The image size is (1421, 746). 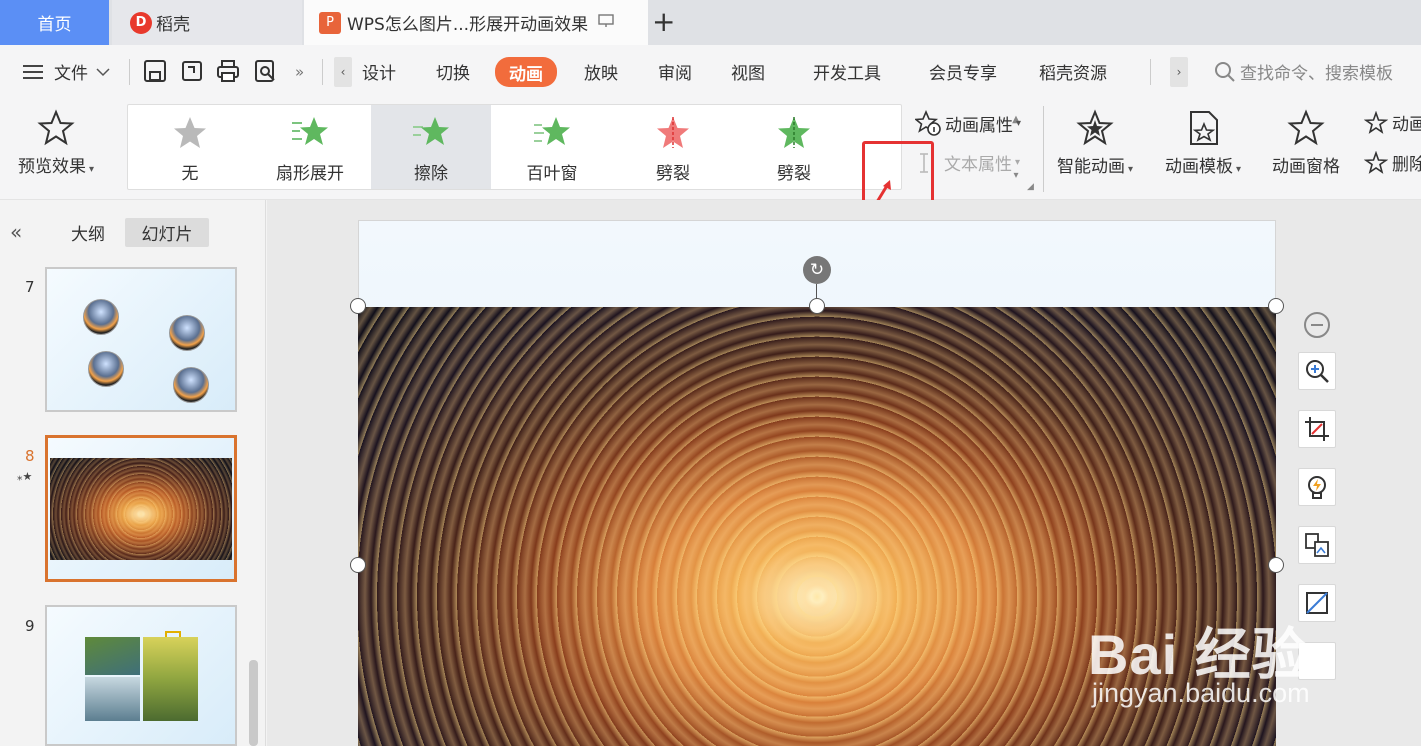 I want to click on tab-outline: 大纲, so click(x=88, y=232).